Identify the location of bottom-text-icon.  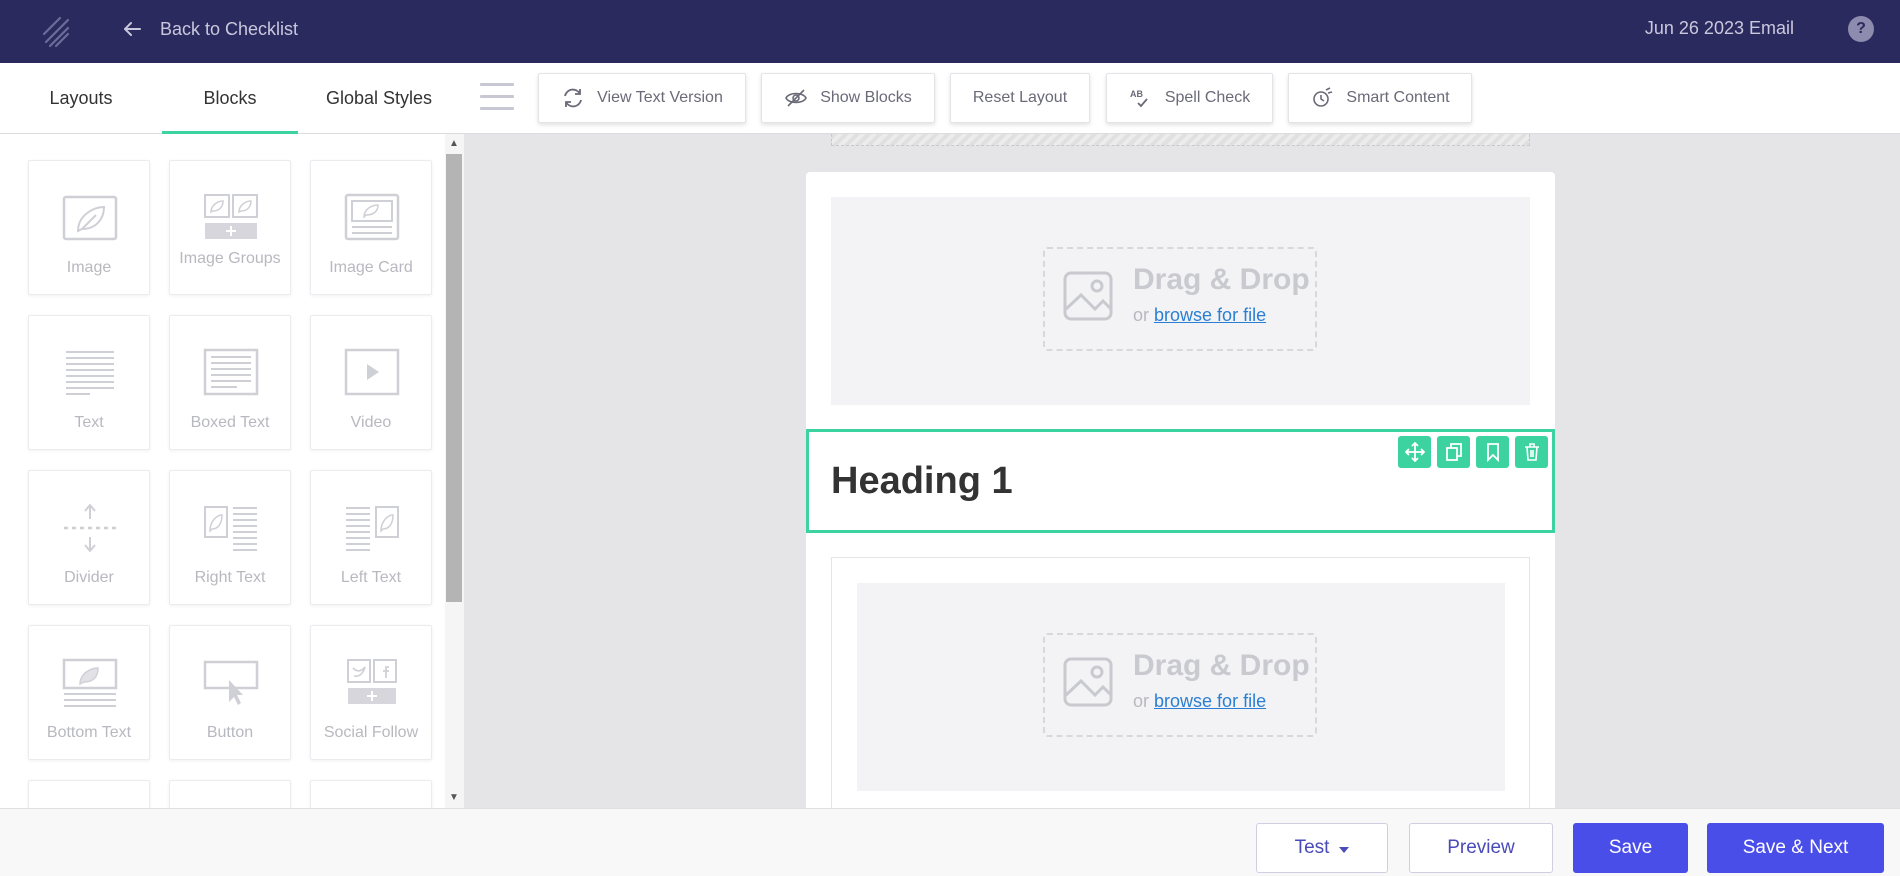
(90, 682).